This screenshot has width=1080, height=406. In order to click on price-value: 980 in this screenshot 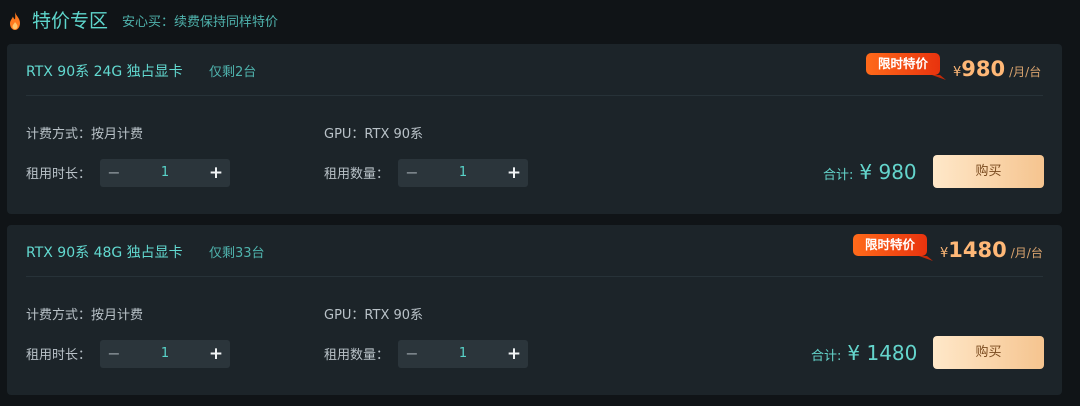, I will do `click(983, 69)`.